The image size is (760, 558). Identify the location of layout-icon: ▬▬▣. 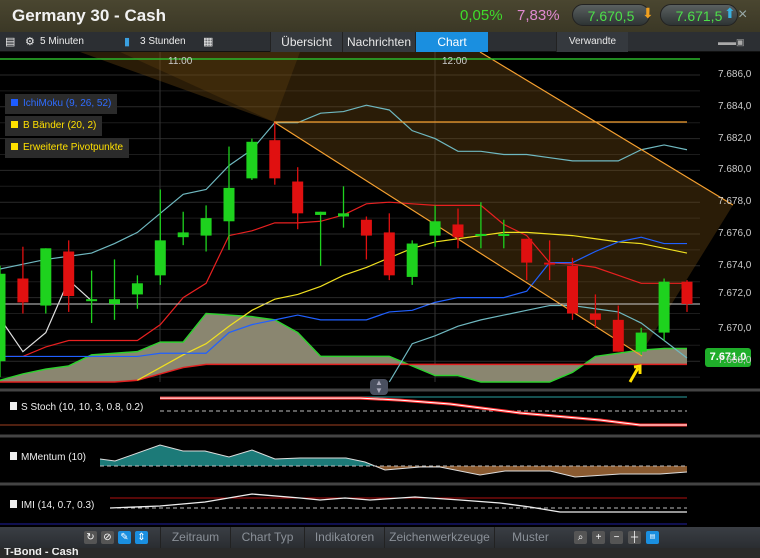
(731, 42).